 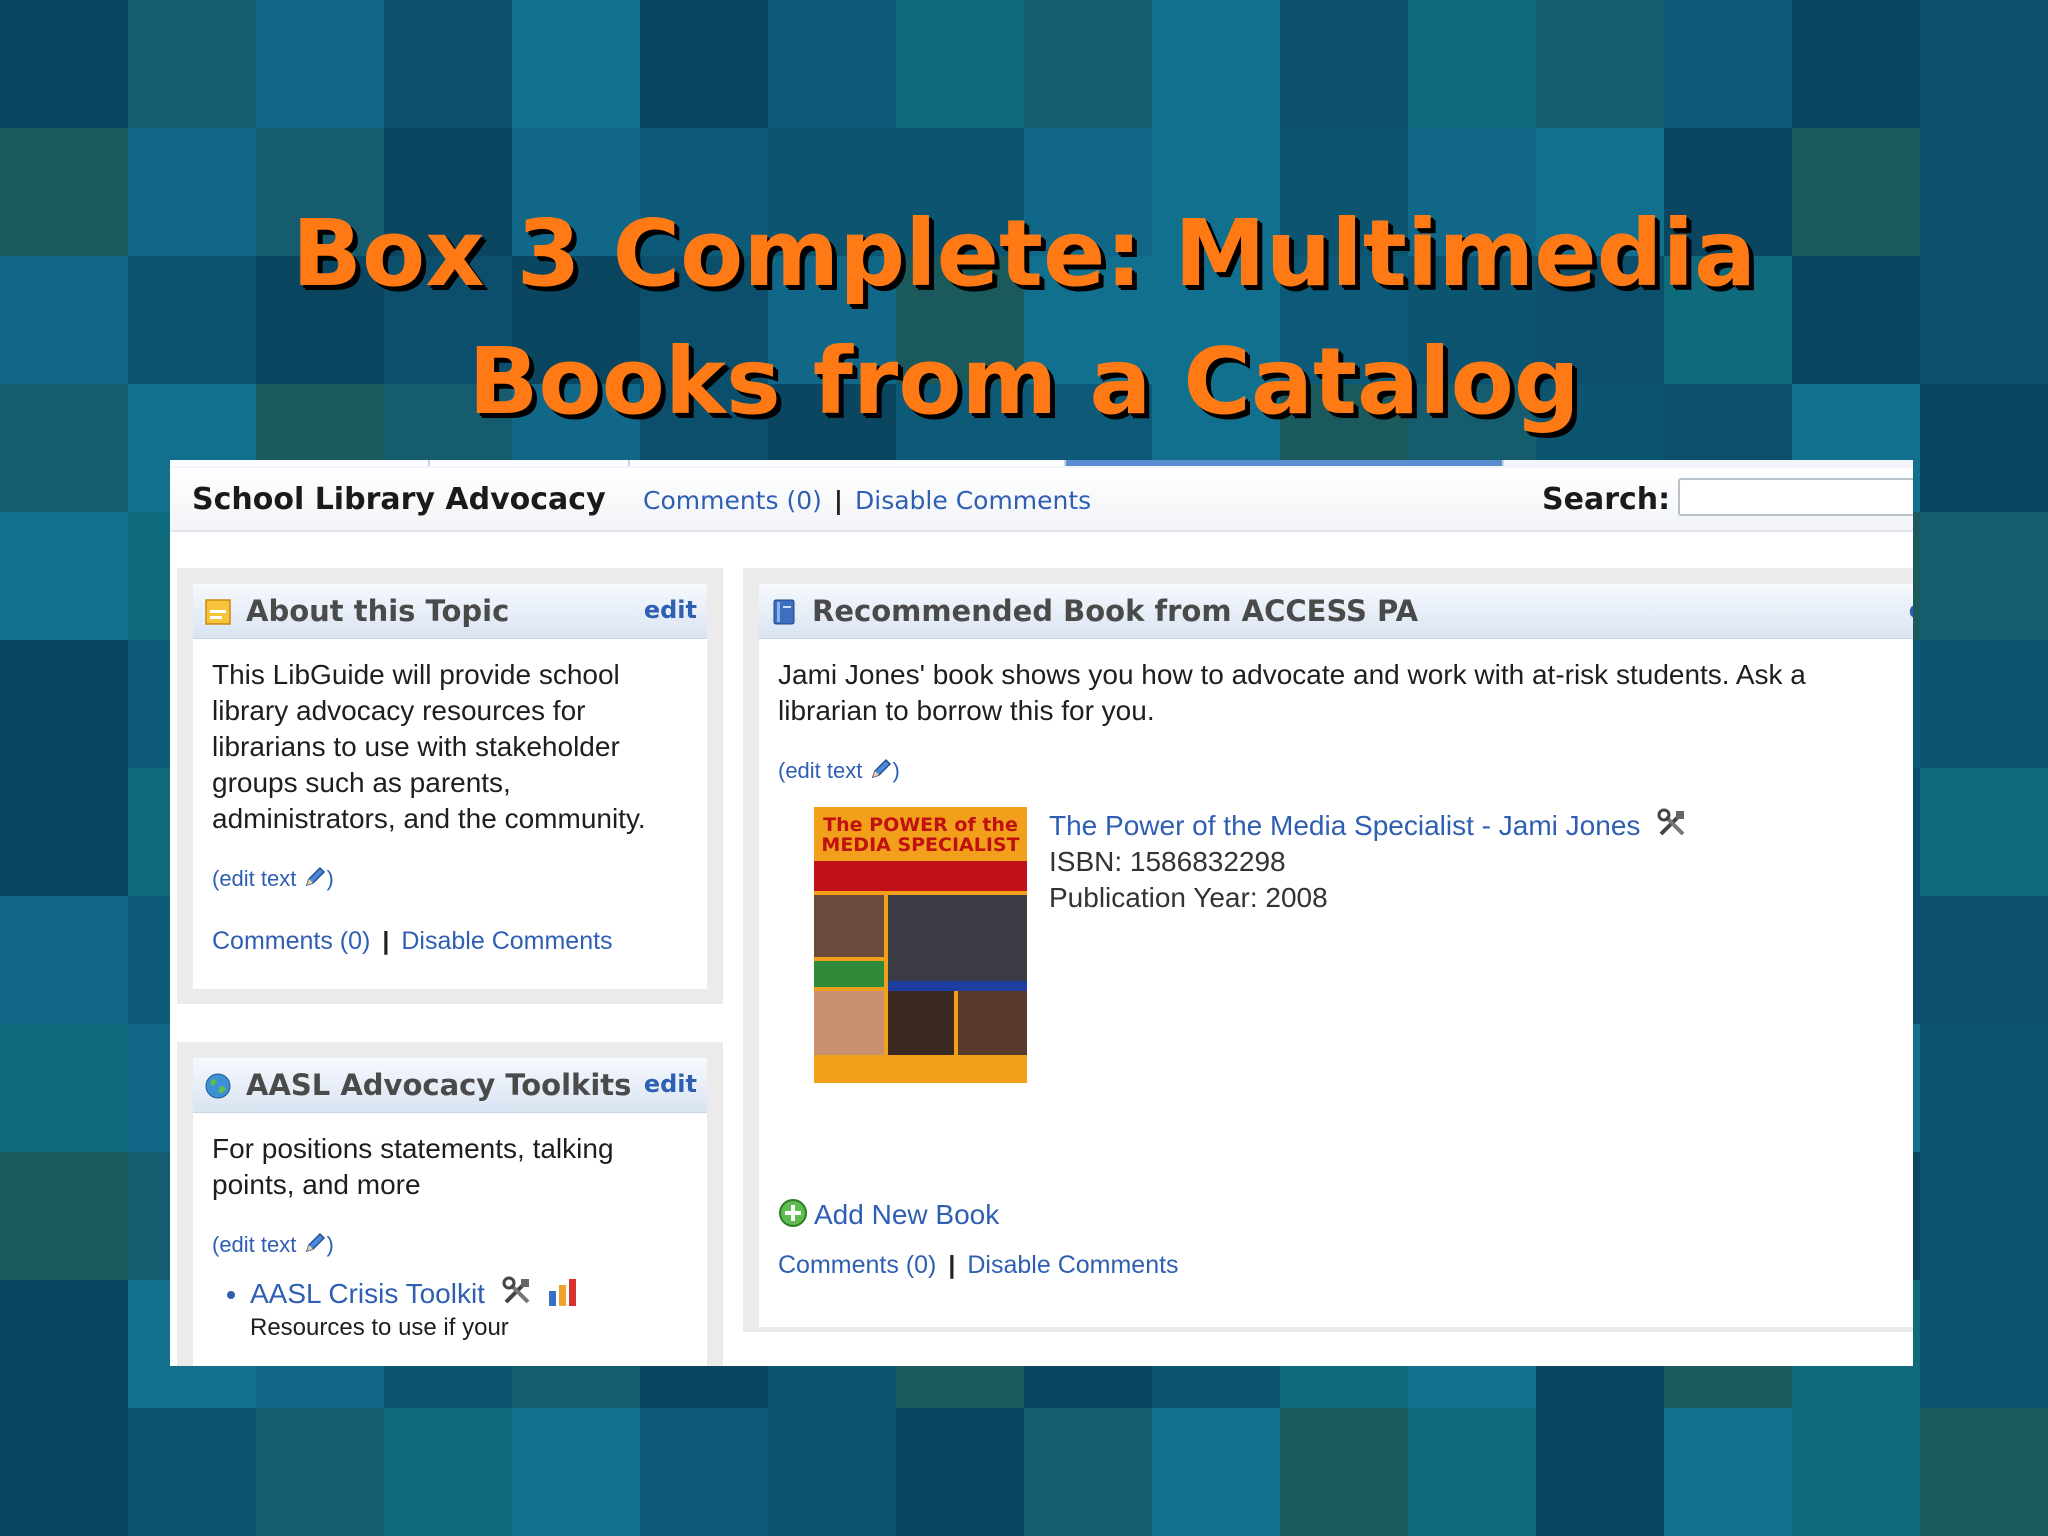 What do you see at coordinates (1115, 611) in the screenshot?
I see `box-title: Recommended Book from ACCESS PA` at bounding box center [1115, 611].